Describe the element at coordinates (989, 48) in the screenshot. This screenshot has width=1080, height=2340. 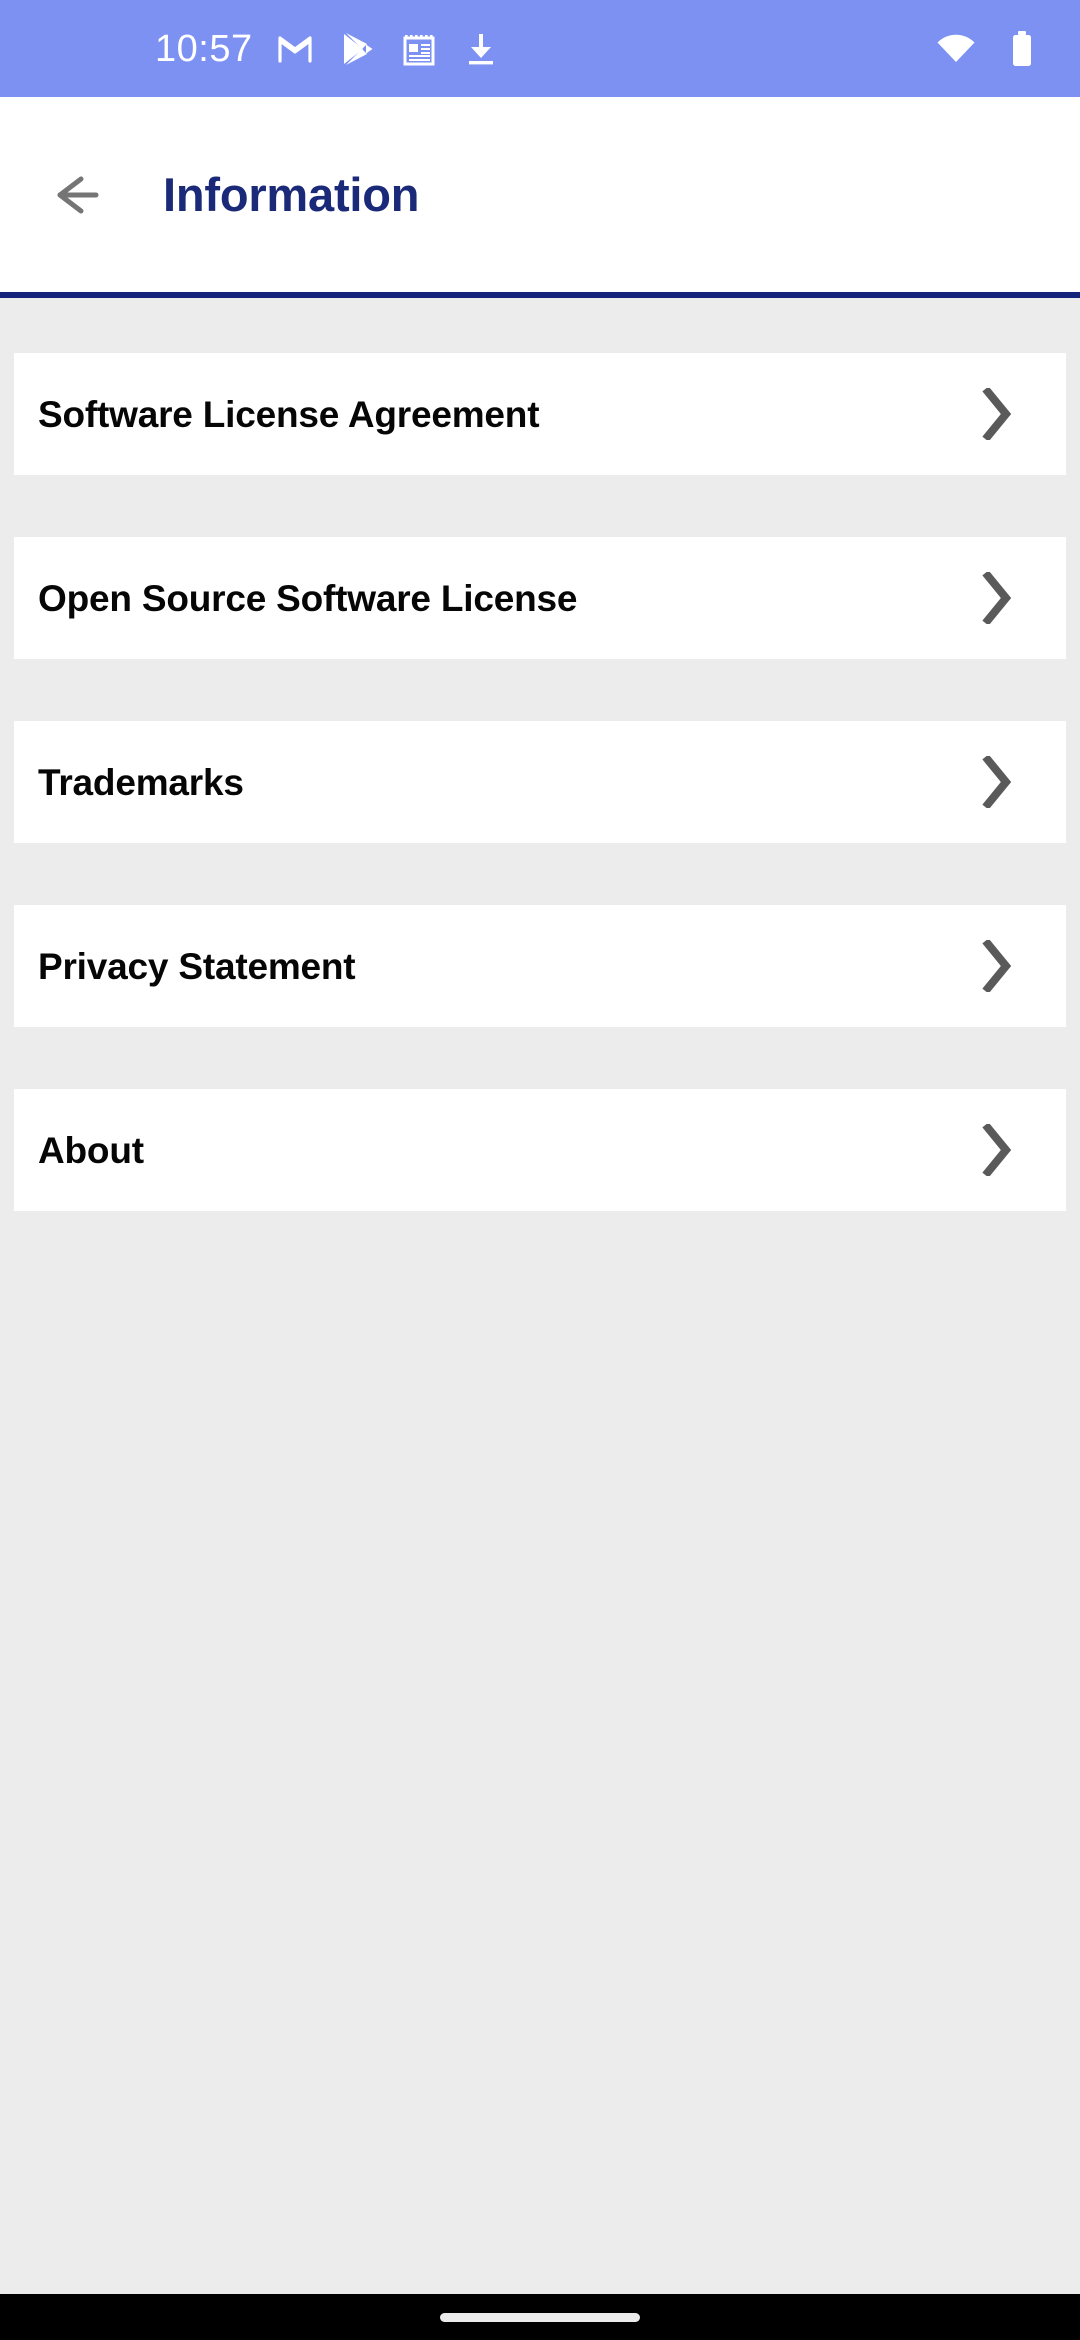
I see `status-bar-right-group` at that location.